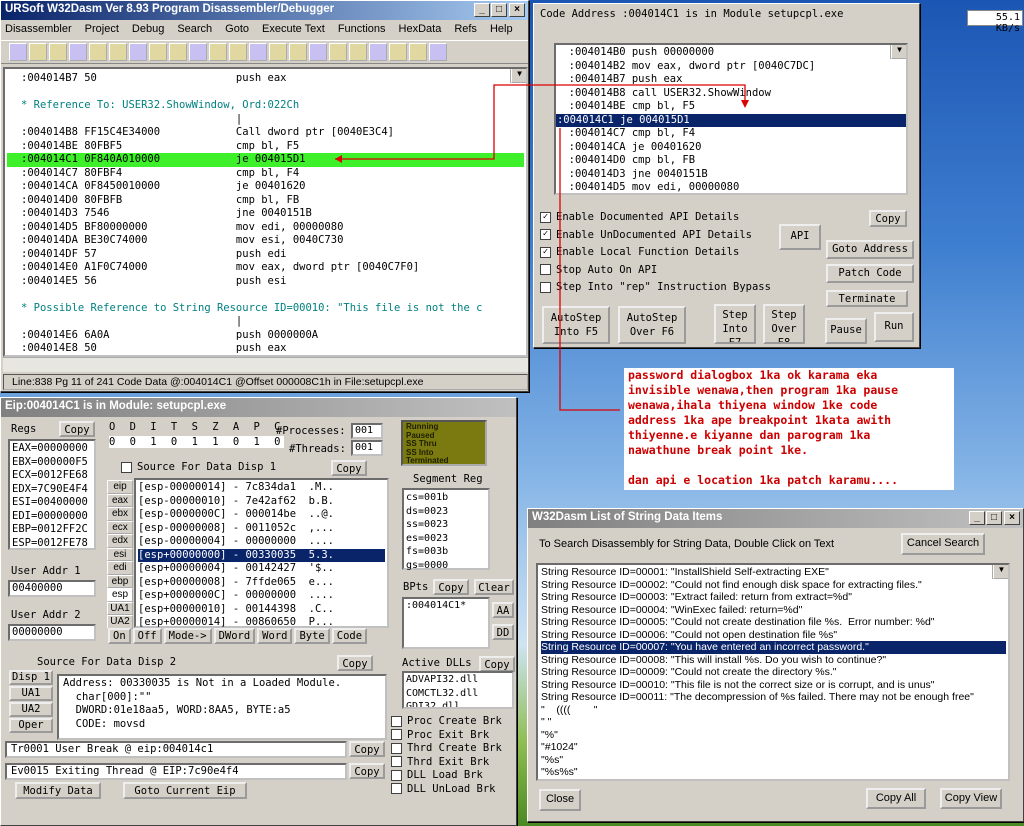 This screenshot has width=1024, height=826. I want to click on string-list-scrollbar, so click(1000, 572).